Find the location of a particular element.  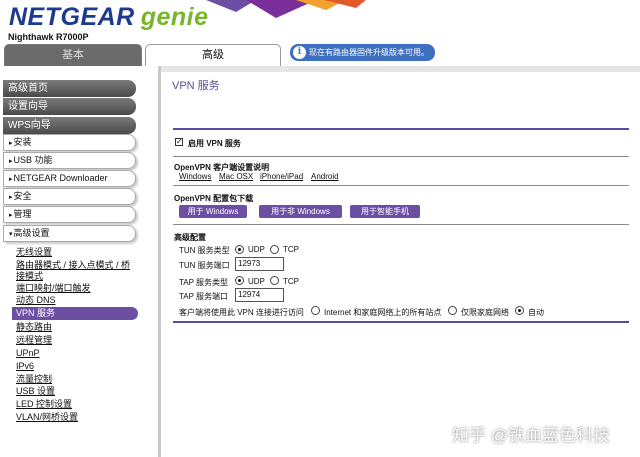

info-icon: i is located at coordinates (299, 52).